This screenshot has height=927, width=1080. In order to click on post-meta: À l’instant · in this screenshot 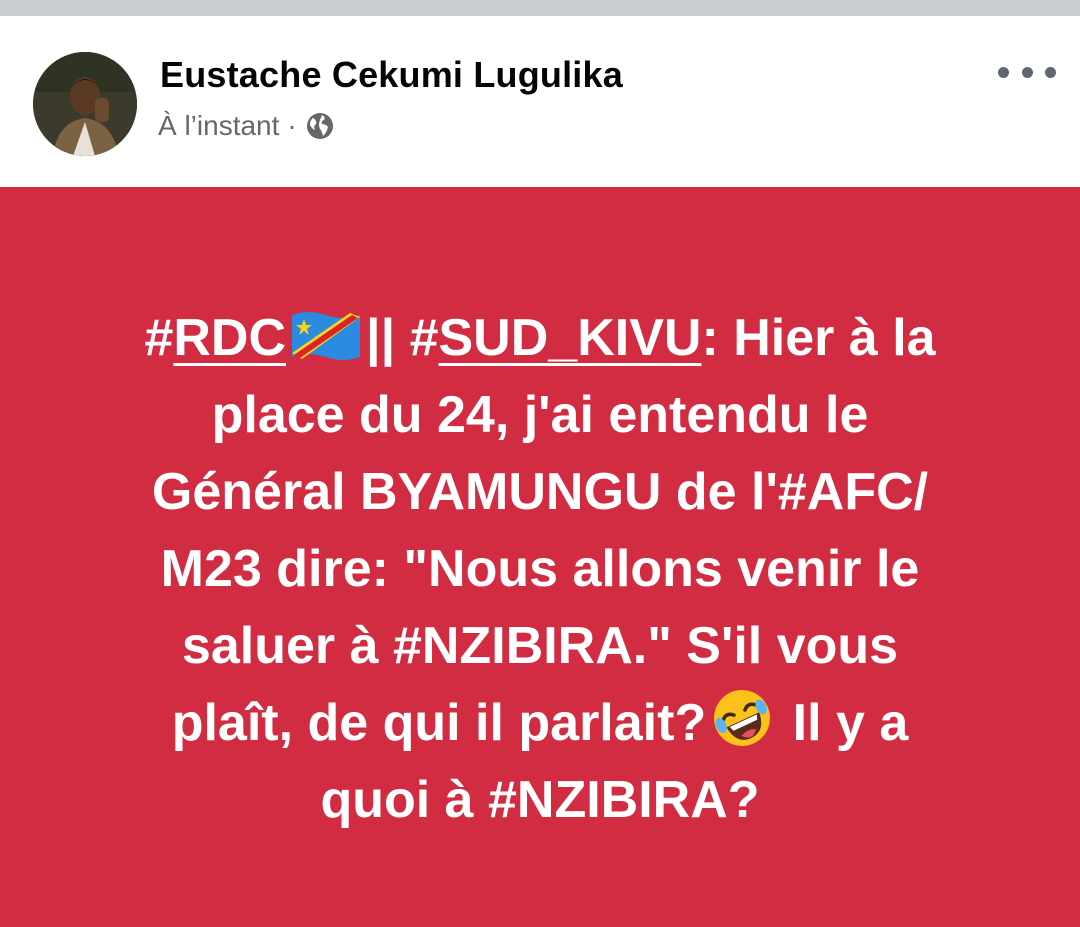, I will do `click(246, 126)`.